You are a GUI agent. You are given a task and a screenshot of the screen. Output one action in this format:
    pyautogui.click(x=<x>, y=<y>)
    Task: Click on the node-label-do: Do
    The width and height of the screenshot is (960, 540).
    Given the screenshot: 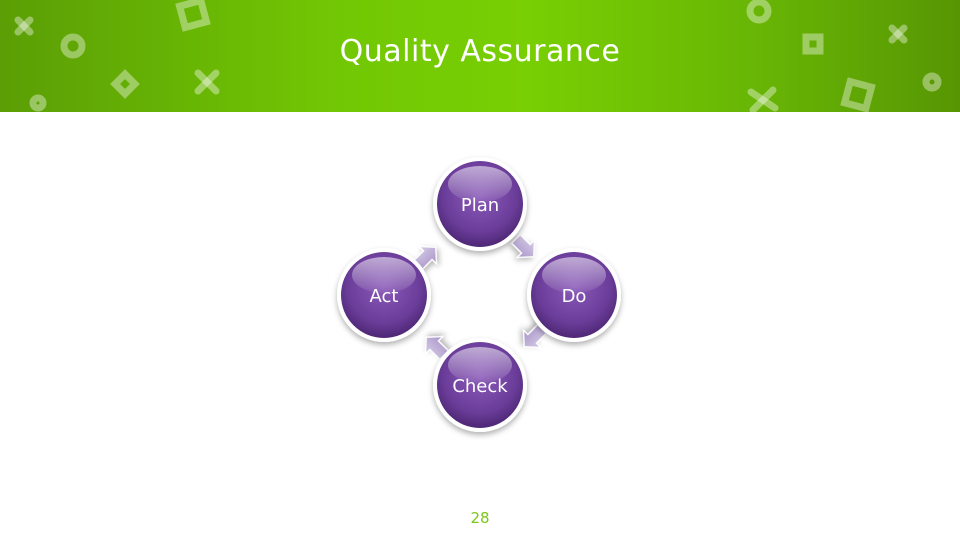 What is the action you would take?
    pyautogui.click(x=574, y=296)
    